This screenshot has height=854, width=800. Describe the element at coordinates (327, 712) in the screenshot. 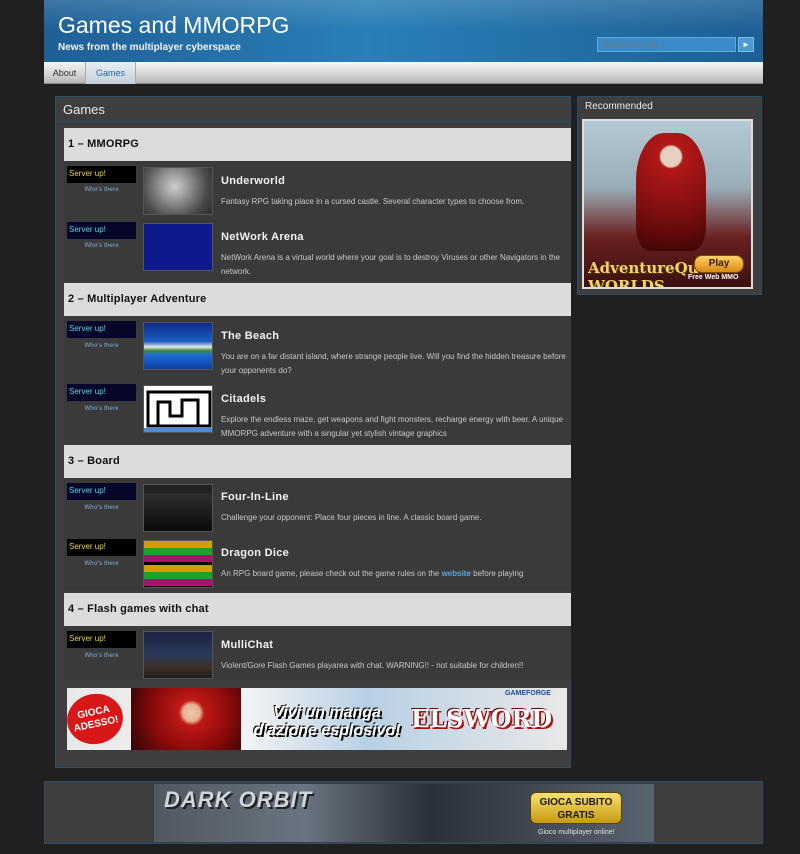

I see `headline-line: Vivi un manga` at that location.